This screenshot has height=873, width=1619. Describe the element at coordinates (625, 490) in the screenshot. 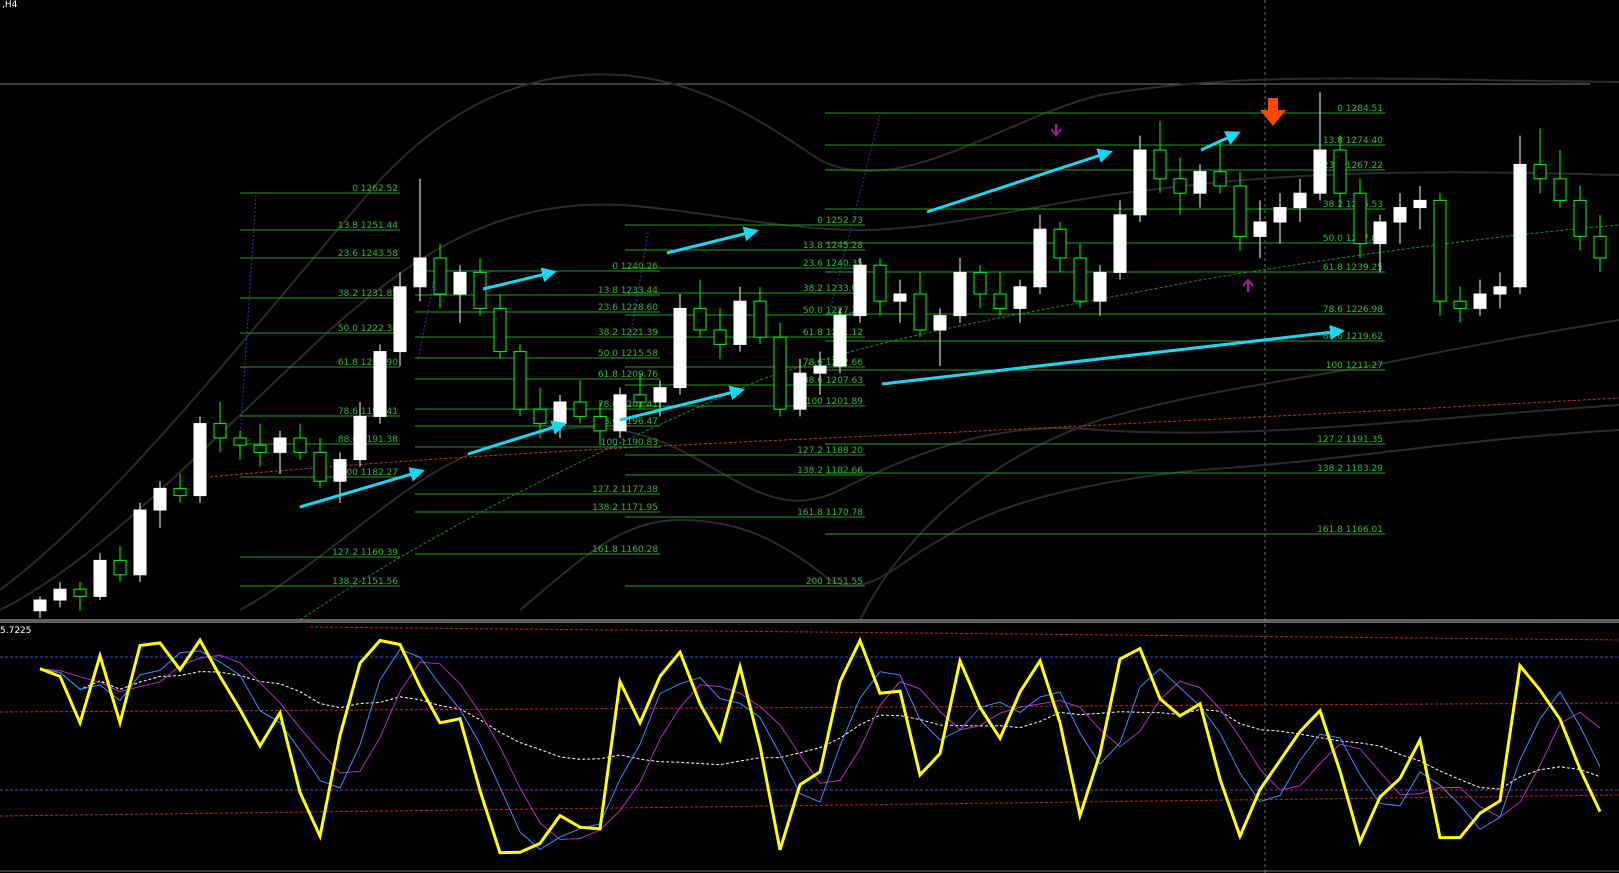

I see `fib-set-2-label-9: 127.2 1177.38` at that location.